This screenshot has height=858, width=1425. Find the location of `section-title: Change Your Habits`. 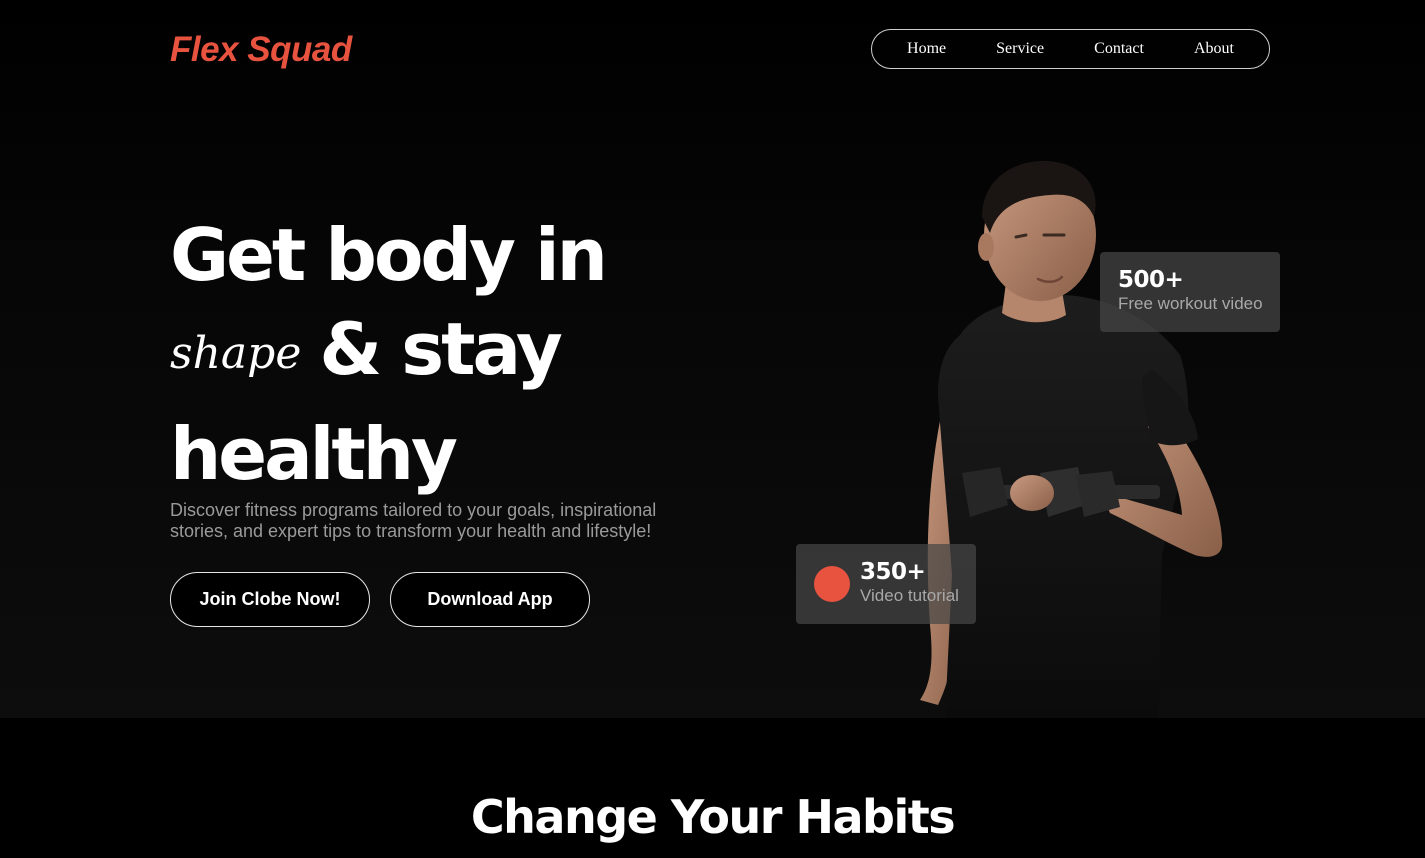

section-title: Change Your Habits is located at coordinates (713, 817).